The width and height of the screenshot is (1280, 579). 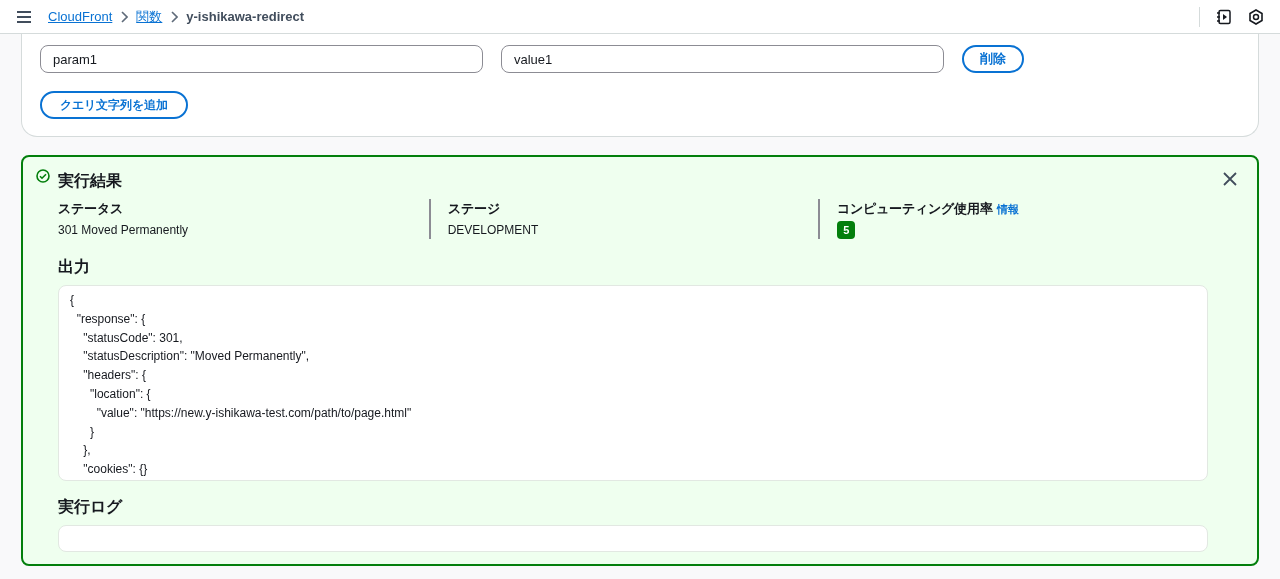 What do you see at coordinates (915, 209) in the screenshot?
I see `field-label: コンピューティング使用率` at bounding box center [915, 209].